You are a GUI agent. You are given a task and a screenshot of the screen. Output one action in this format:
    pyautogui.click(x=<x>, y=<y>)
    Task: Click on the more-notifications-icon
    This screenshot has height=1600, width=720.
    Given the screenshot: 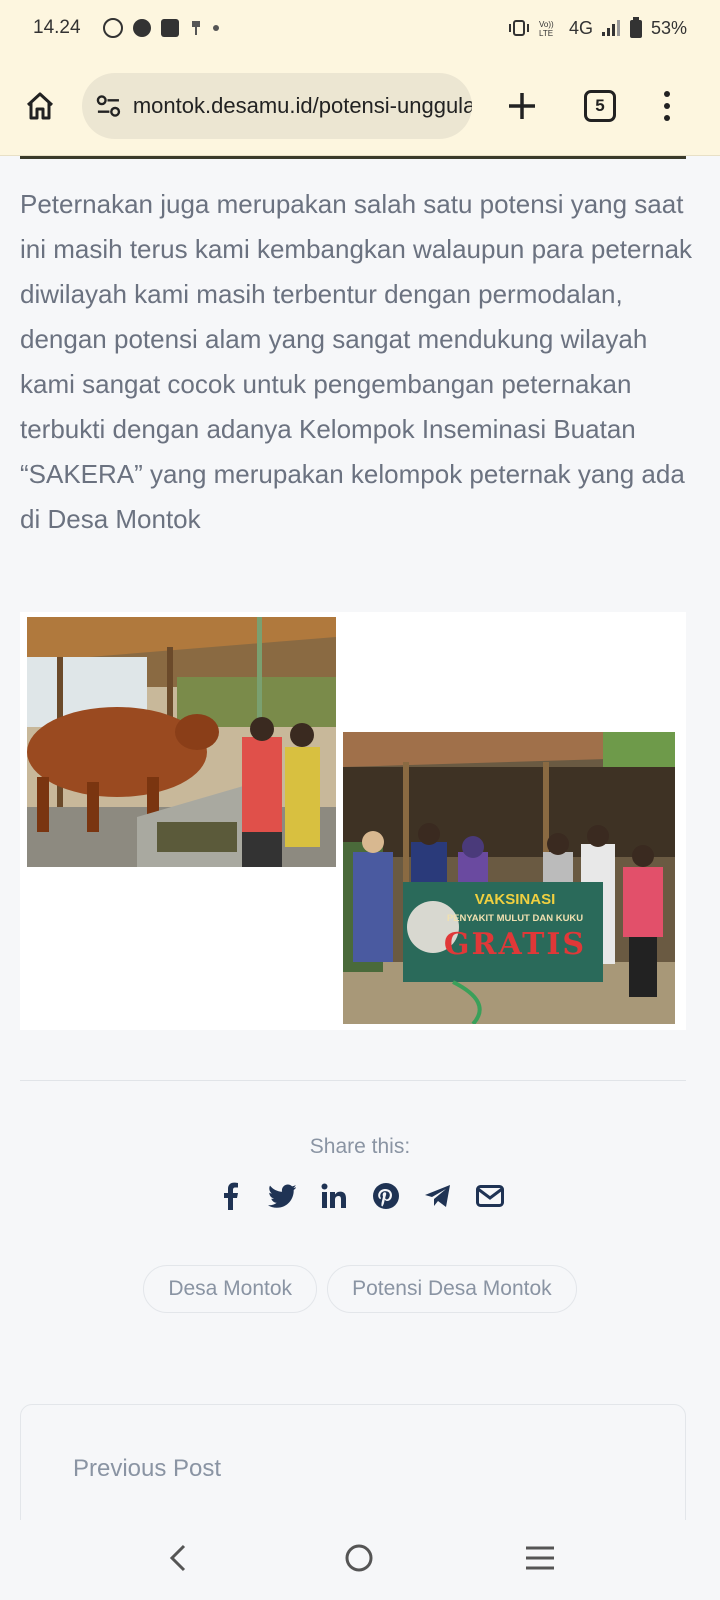 What is the action you would take?
    pyautogui.click(x=215, y=28)
    